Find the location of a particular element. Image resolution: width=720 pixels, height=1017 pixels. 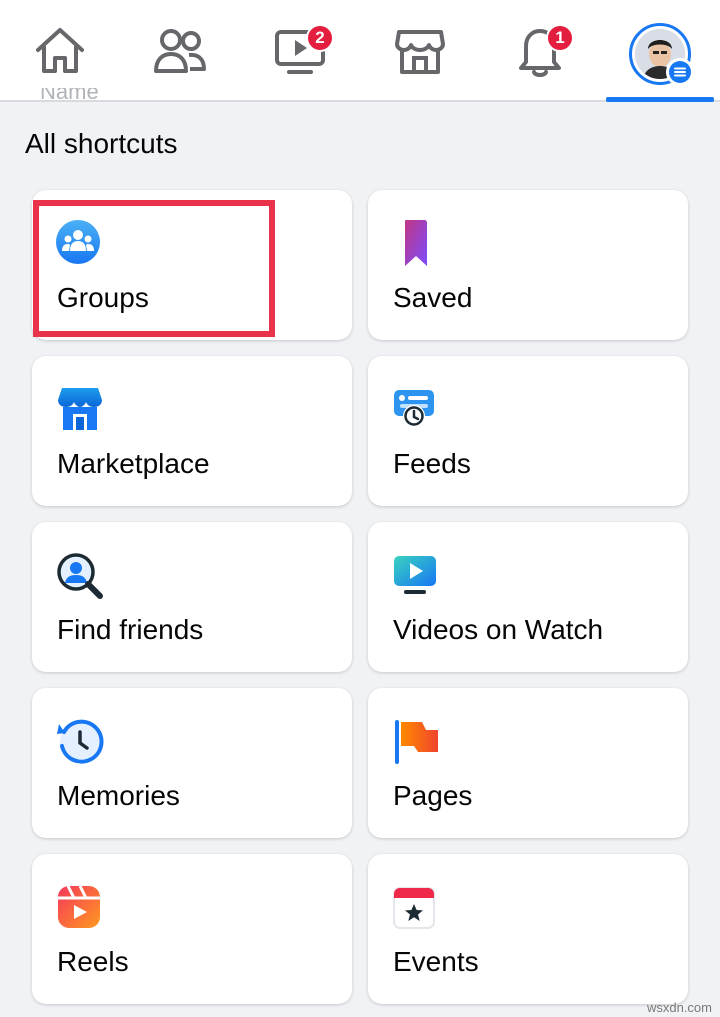

hamburger-icon is located at coordinates (680, 72).